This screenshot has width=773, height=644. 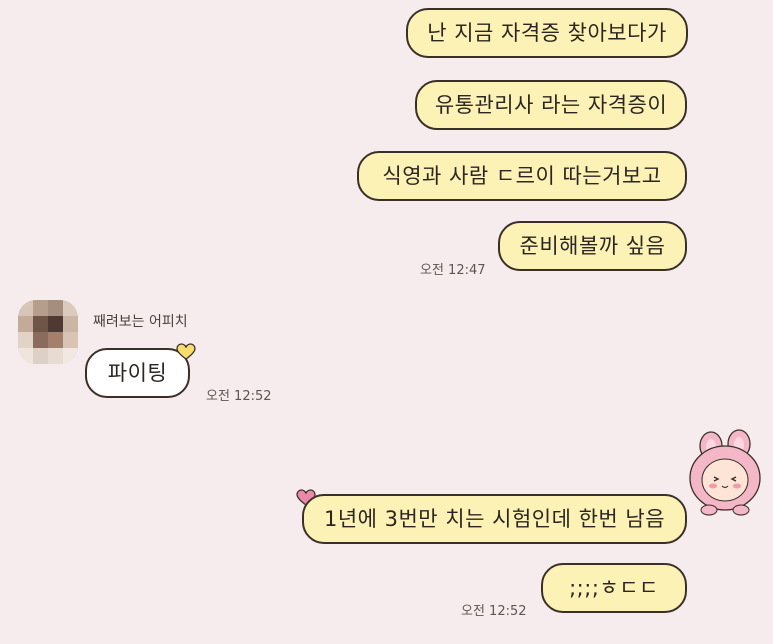 I want to click on message-bubble-received: 파이팅, so click(x=137, y=373).